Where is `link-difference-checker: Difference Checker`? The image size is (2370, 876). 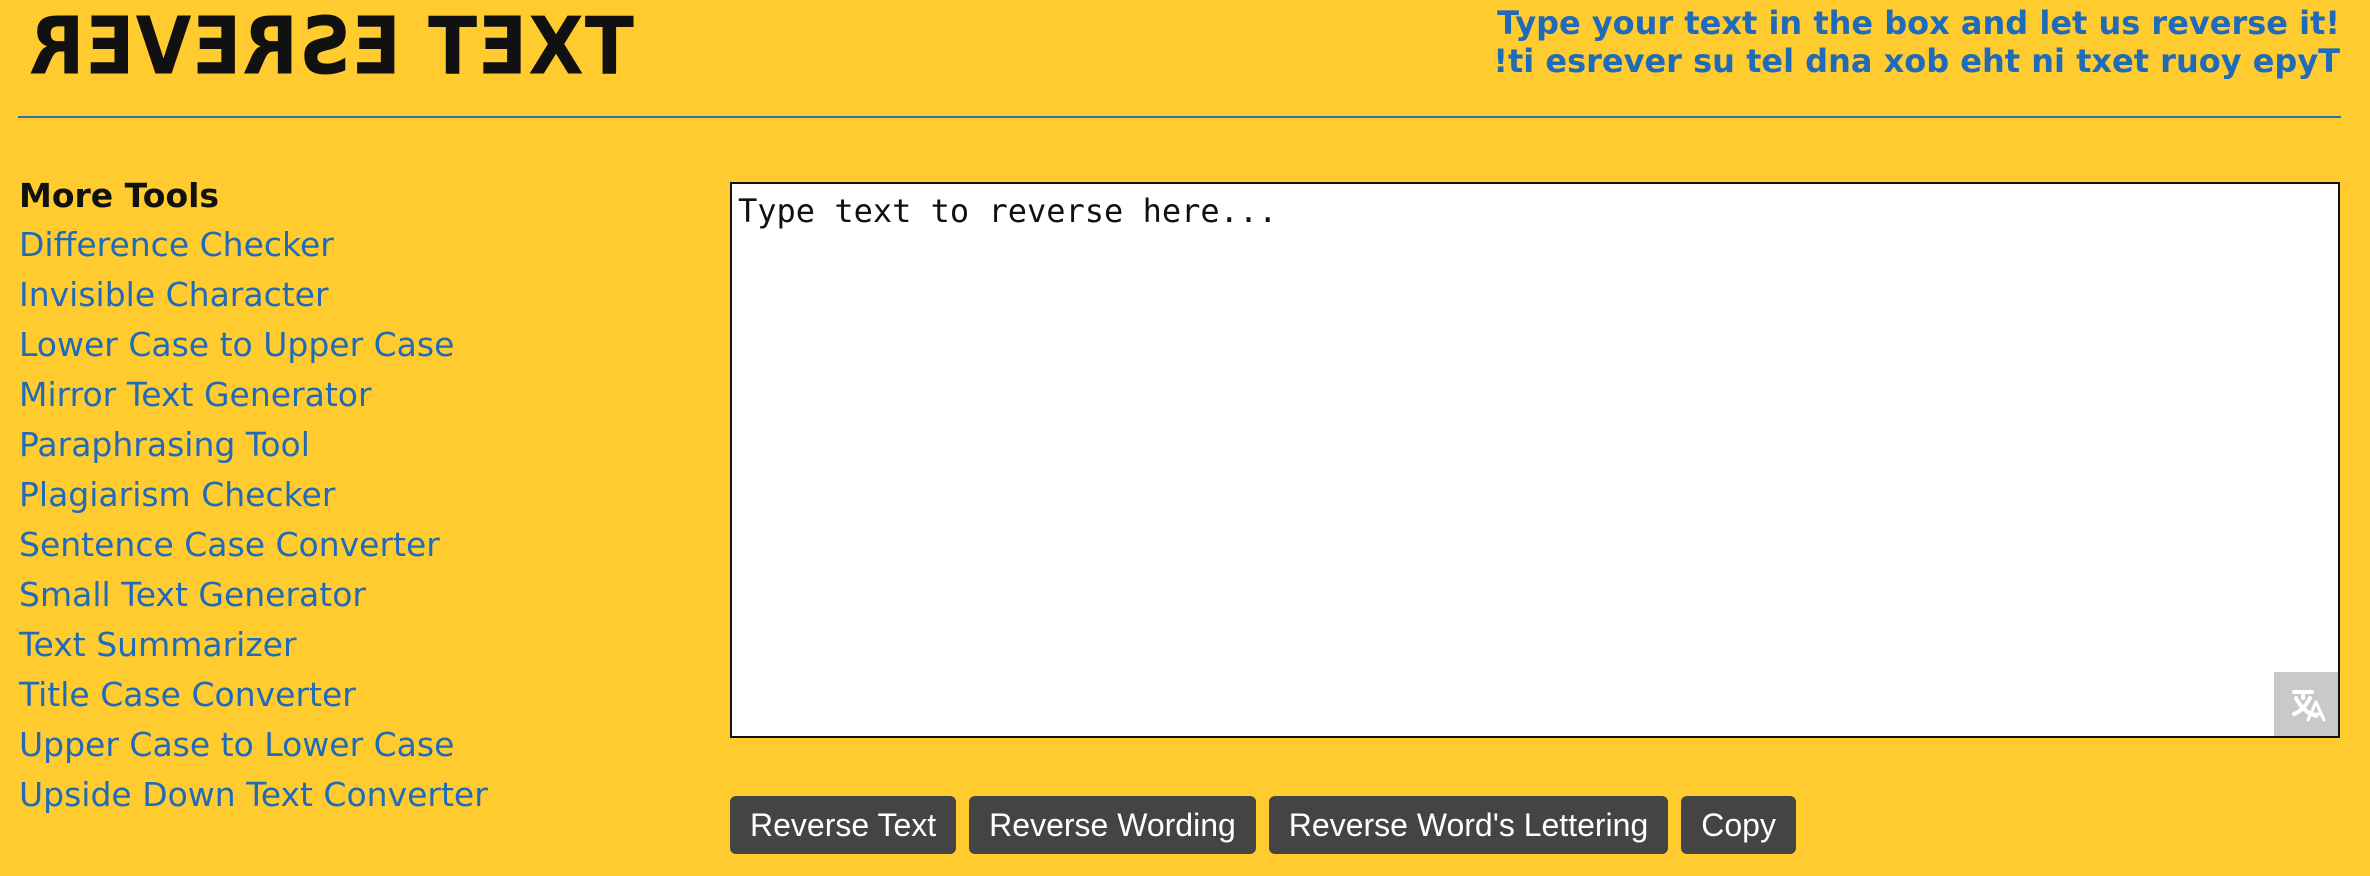 link-difference-checker: Difference Checker is located at coordinates (176, 244).